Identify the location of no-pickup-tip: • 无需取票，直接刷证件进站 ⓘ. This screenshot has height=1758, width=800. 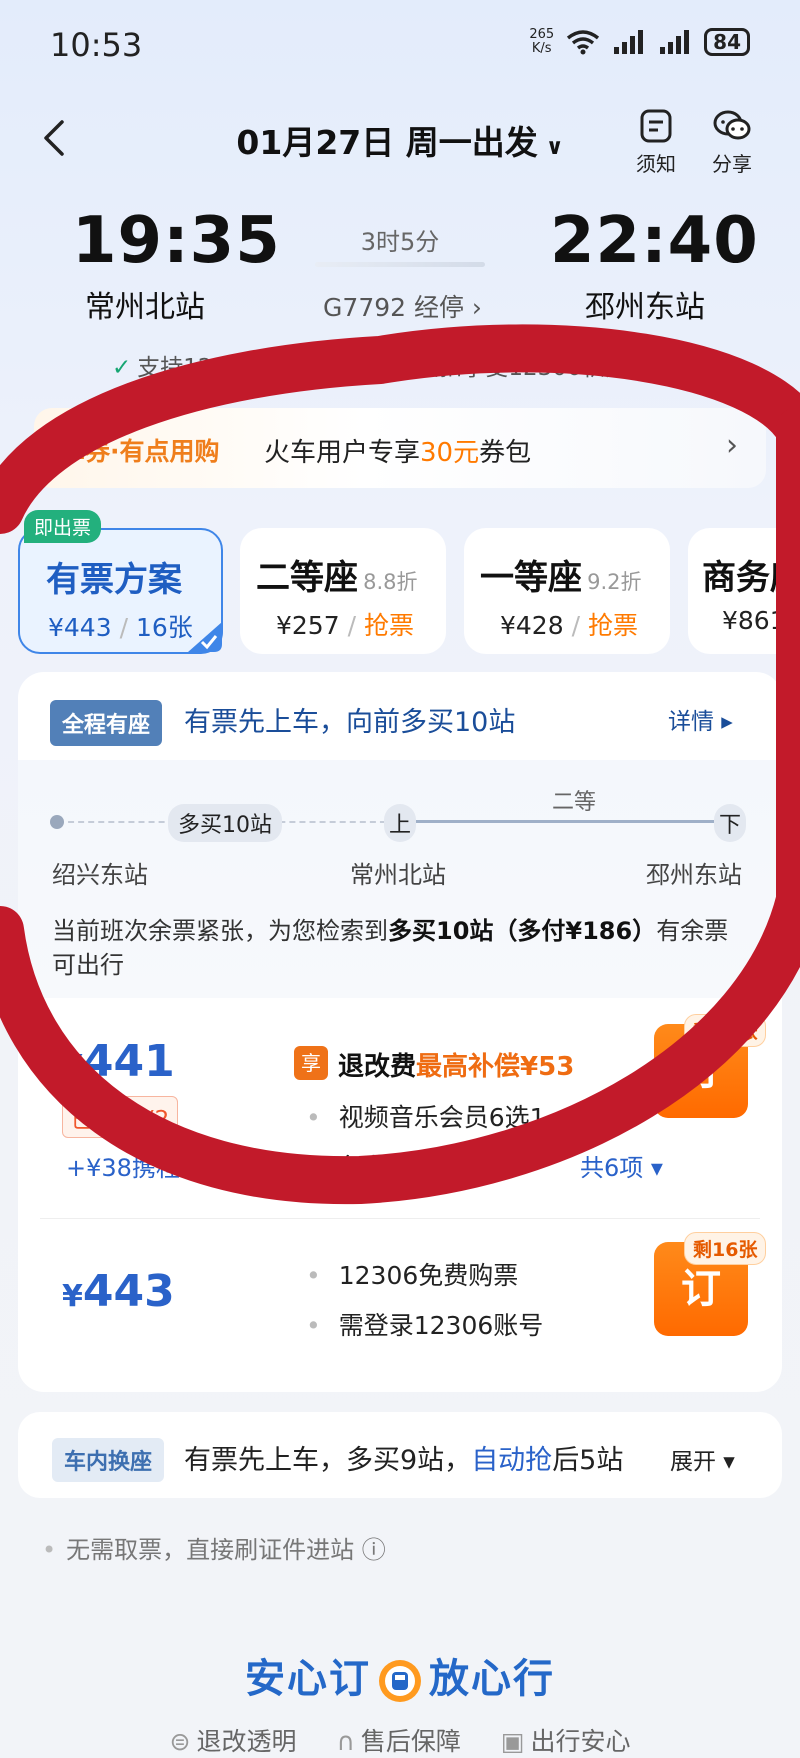
(214, 1550).